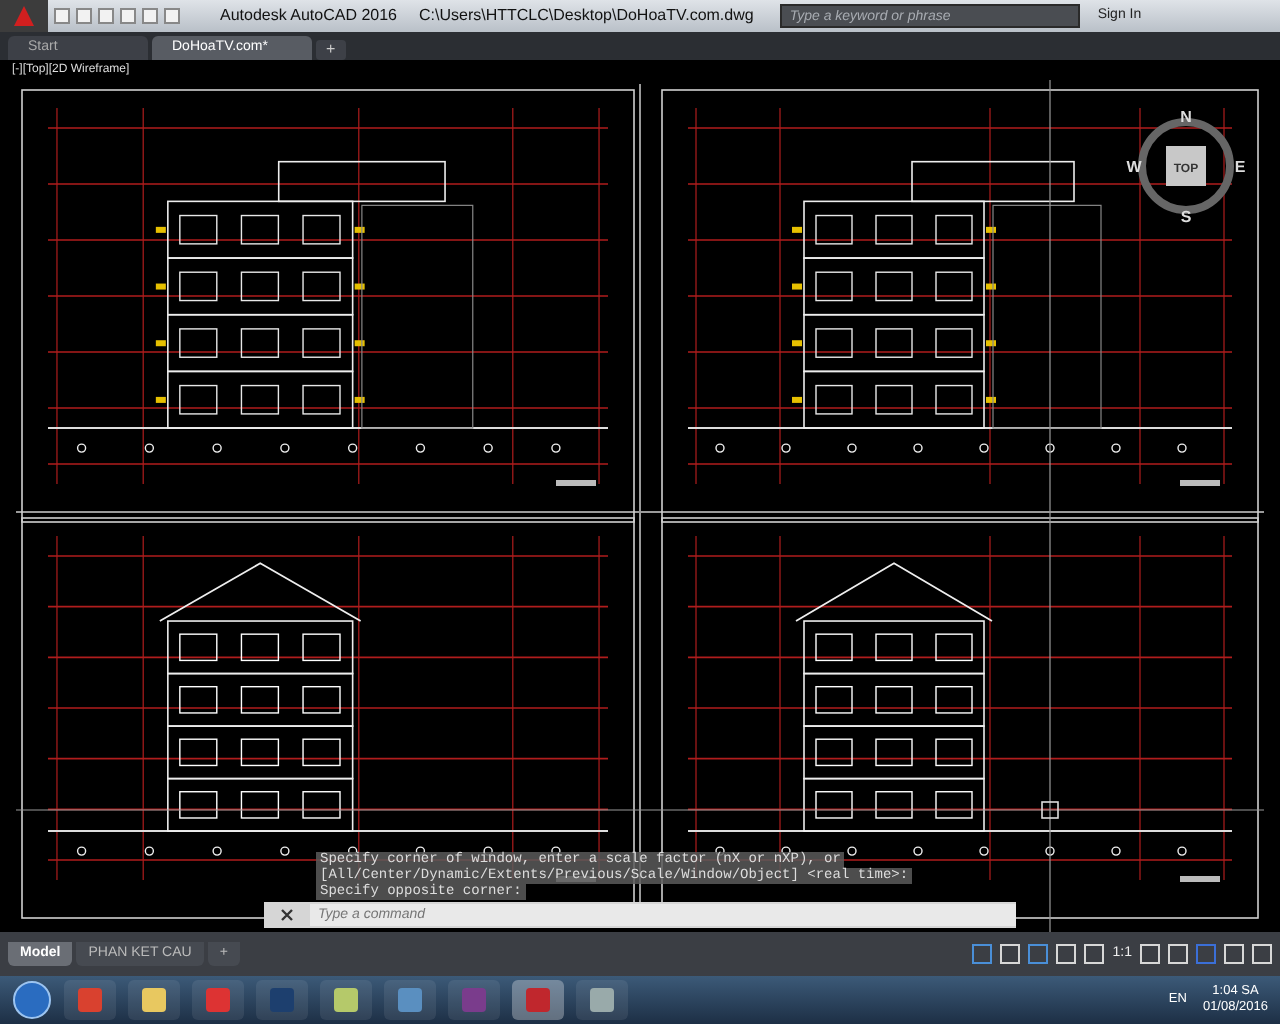  I want to click on view-cube-face, so click(1186, 166).